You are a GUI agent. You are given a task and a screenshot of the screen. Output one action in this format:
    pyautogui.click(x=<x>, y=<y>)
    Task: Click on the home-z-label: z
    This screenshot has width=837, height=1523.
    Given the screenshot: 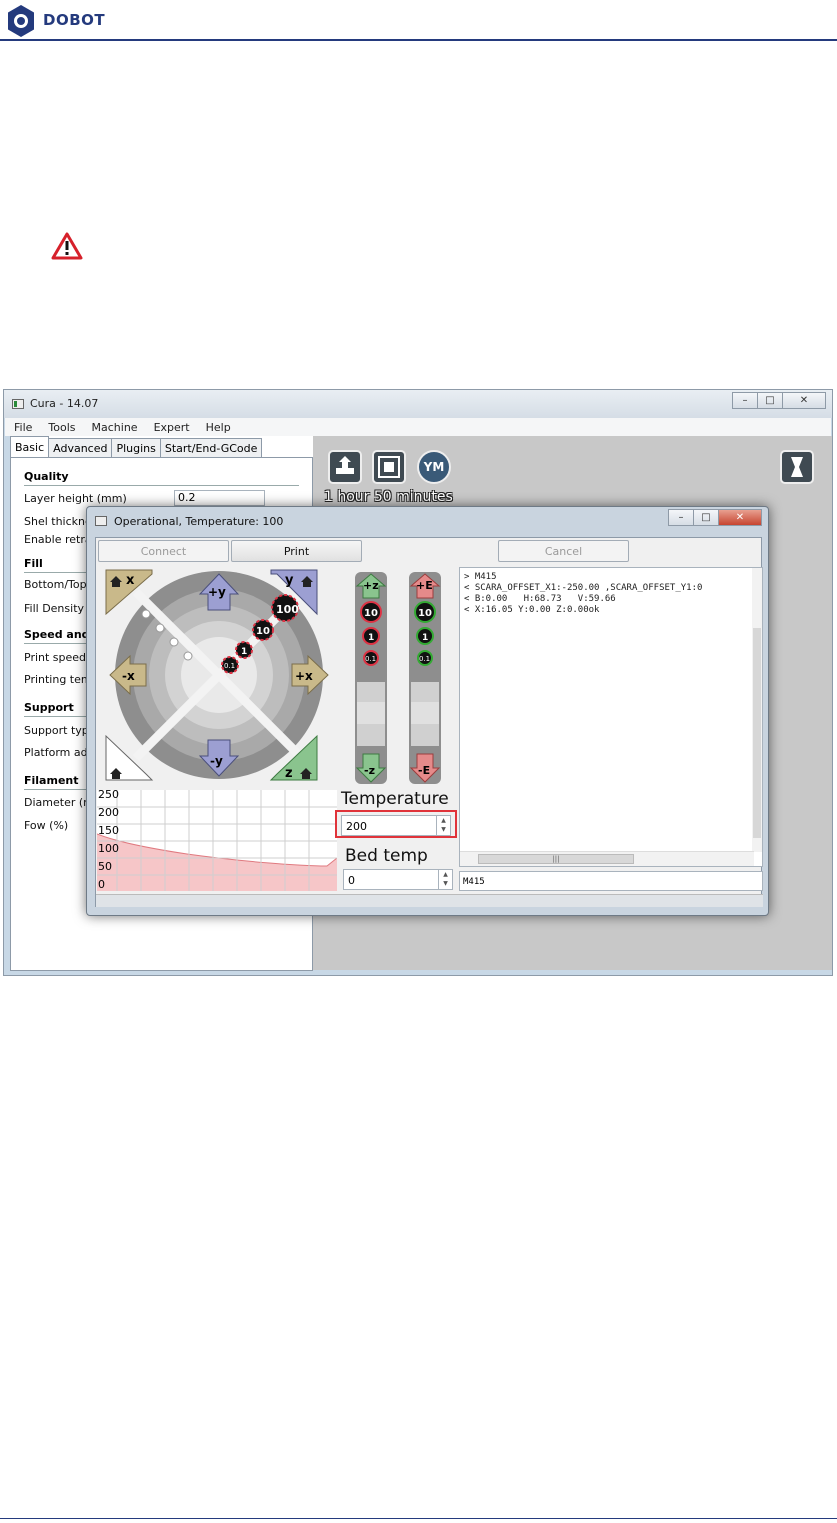 What is the action you would take?
    pyautogui.click(x=289, y=773)
    